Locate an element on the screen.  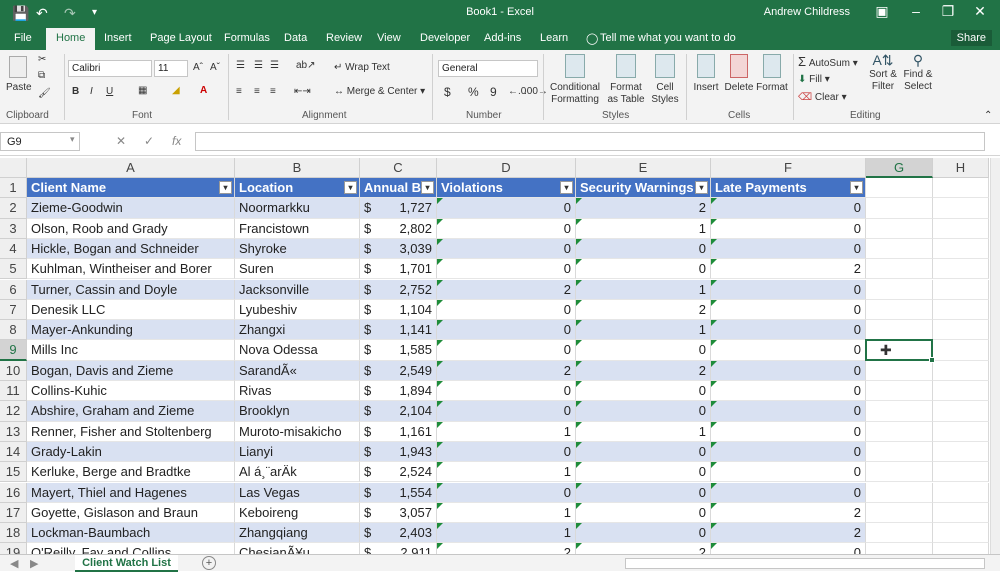
annual-billing-cell: $3,039 is located at coordinates (398, 249).